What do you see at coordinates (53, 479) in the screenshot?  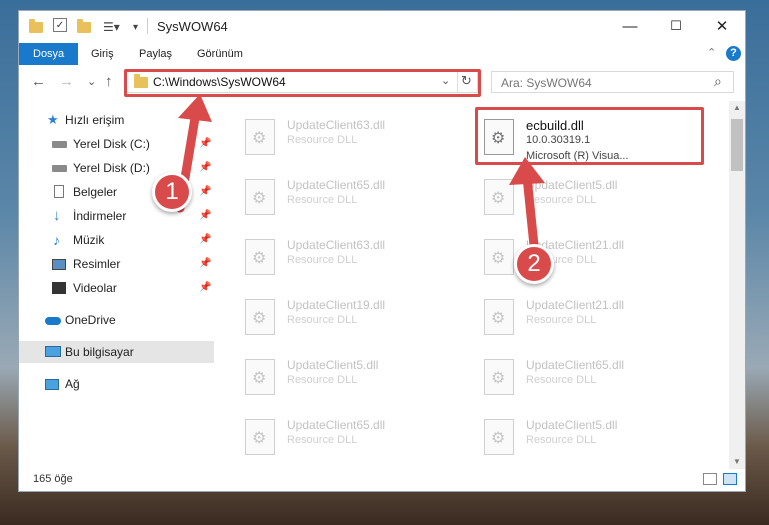 I see `item-count: 165 öğe` at bounding box center [53, 479].